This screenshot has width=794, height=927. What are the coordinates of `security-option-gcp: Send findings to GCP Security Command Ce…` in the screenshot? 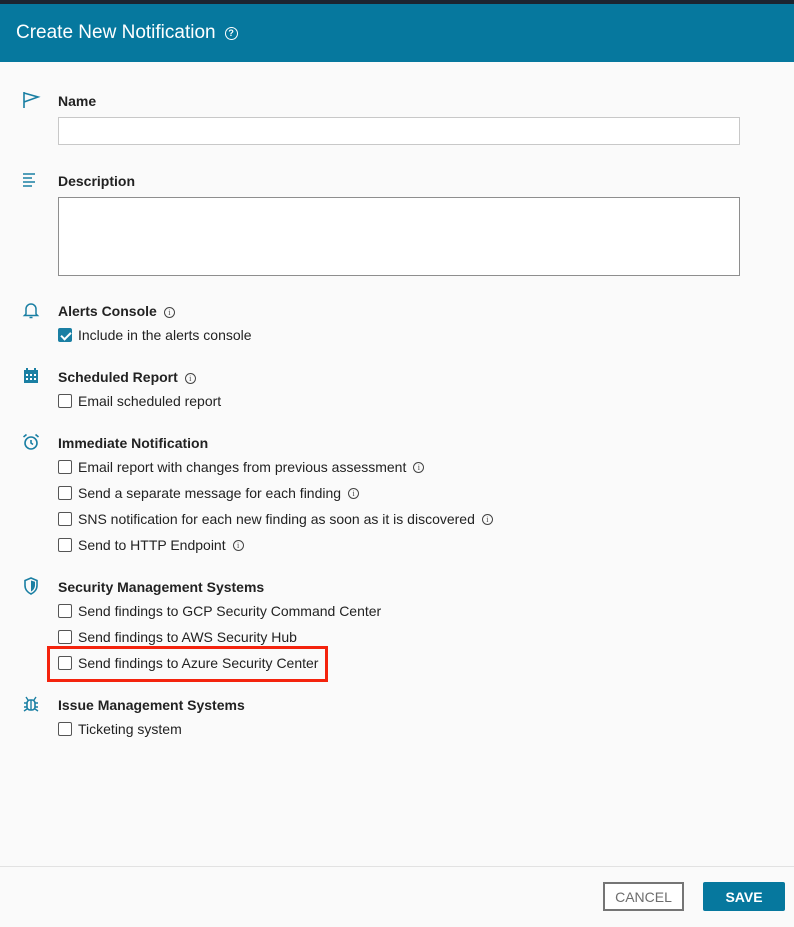 It's located at (219, 611).